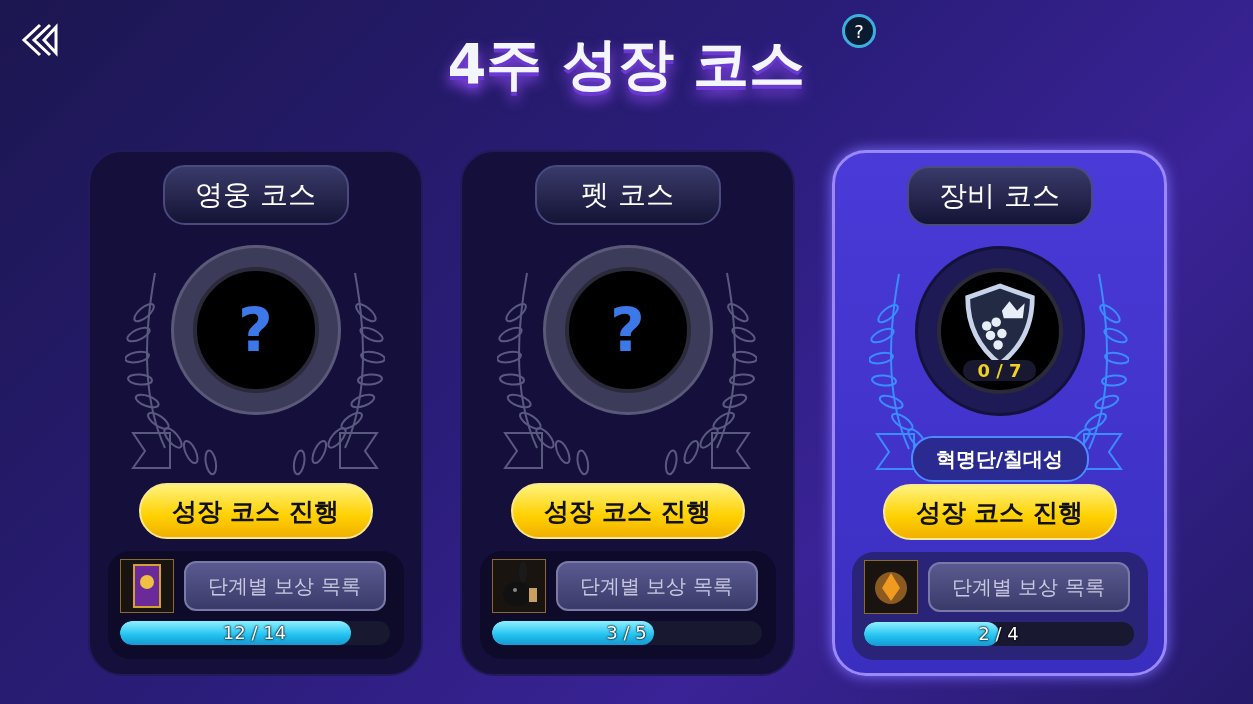 The image size is (1253, 704). What do you see at coordinates (626, 633) in the screenshot?
I see `progress-text: 3 / 5` at bounding box center [626, 633].